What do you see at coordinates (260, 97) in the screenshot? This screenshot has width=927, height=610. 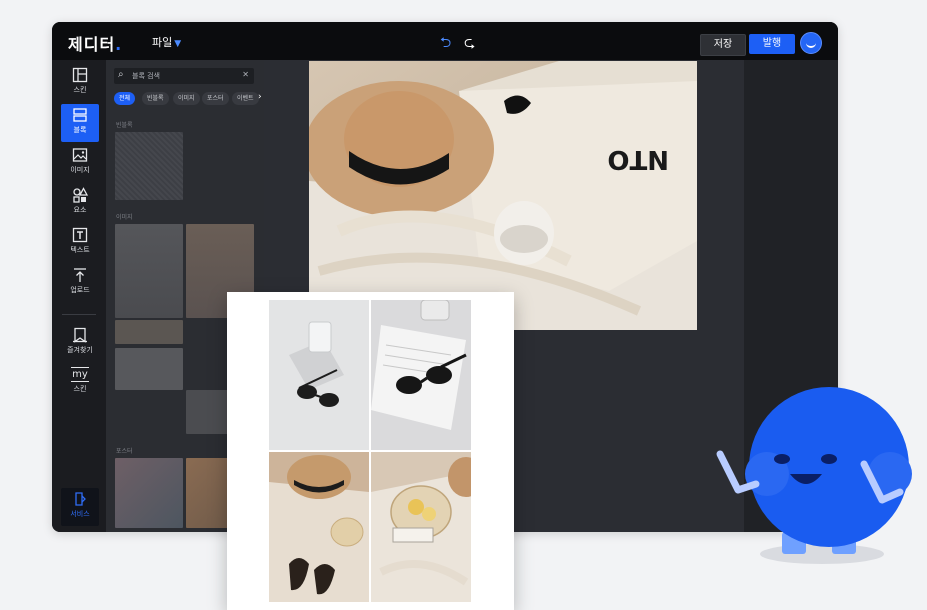 I see `chevron-right-icon: ›` at bounding box center [260, 97].